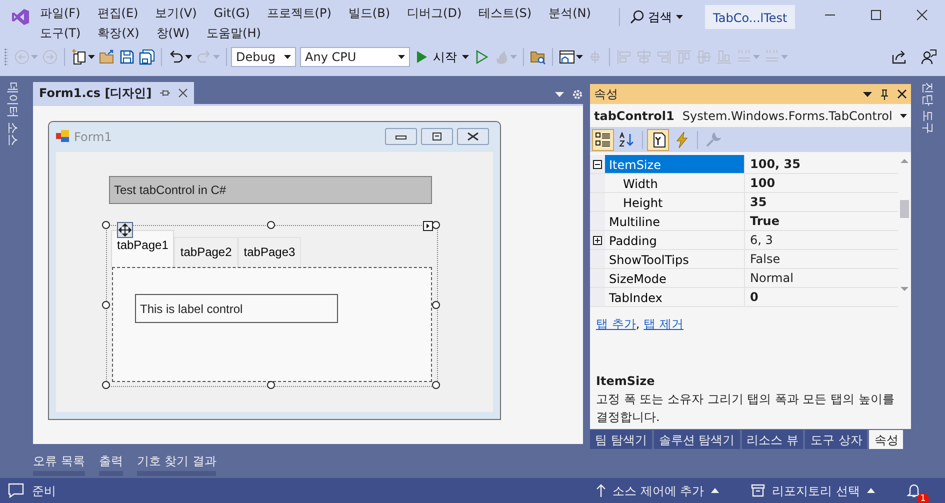 The height and width of the screenshot is (503, 945). Describe the element at coordinates (821, 278) in the screenshot. I see `property-value: Normal` at that location.